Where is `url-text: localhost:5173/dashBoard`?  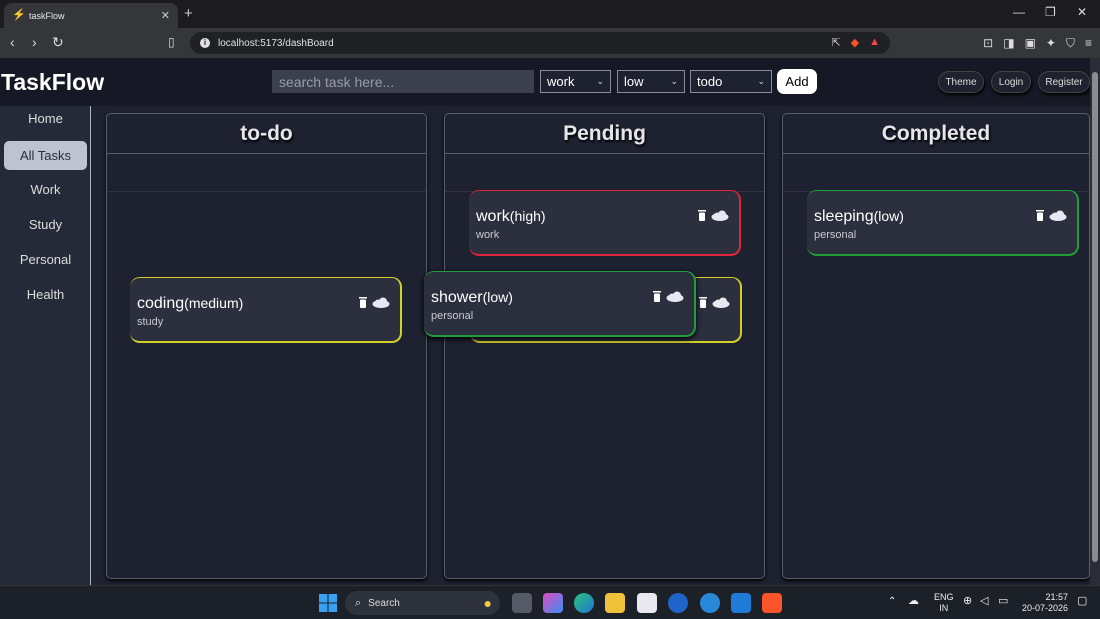
url-text: localhost:5173/dashBoard is located at coordinates (276, 43).